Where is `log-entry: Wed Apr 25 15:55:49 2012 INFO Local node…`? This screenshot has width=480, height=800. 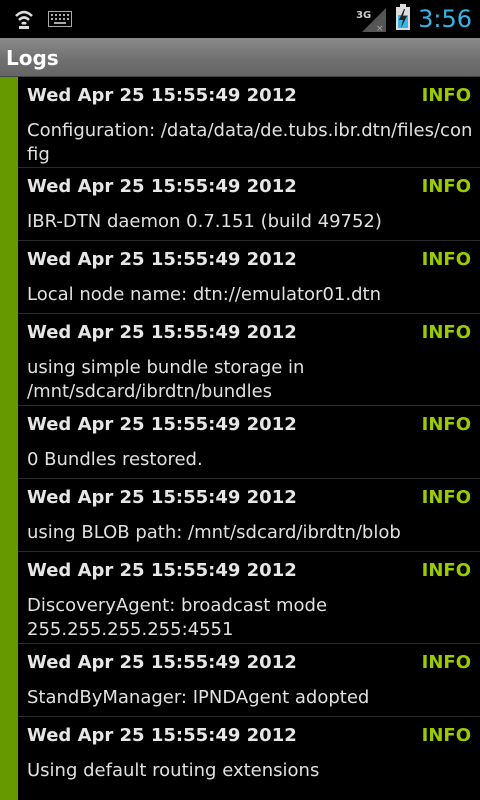 log-entry: Wed Apr 25 15:55:49 2012 INFO Local node… is located at coordinates (240, 277).